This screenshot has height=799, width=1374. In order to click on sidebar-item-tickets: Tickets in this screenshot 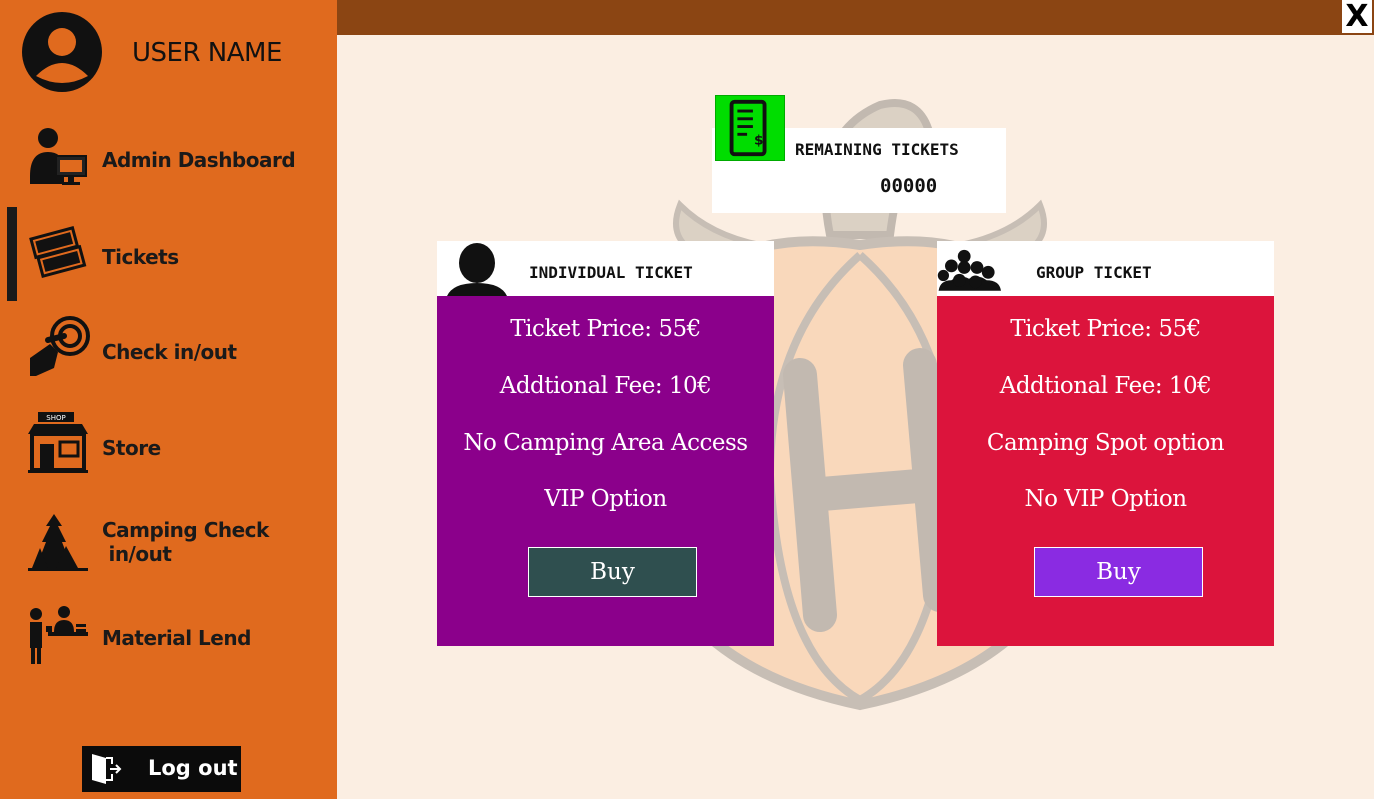, I will do `click(168, 254)`.